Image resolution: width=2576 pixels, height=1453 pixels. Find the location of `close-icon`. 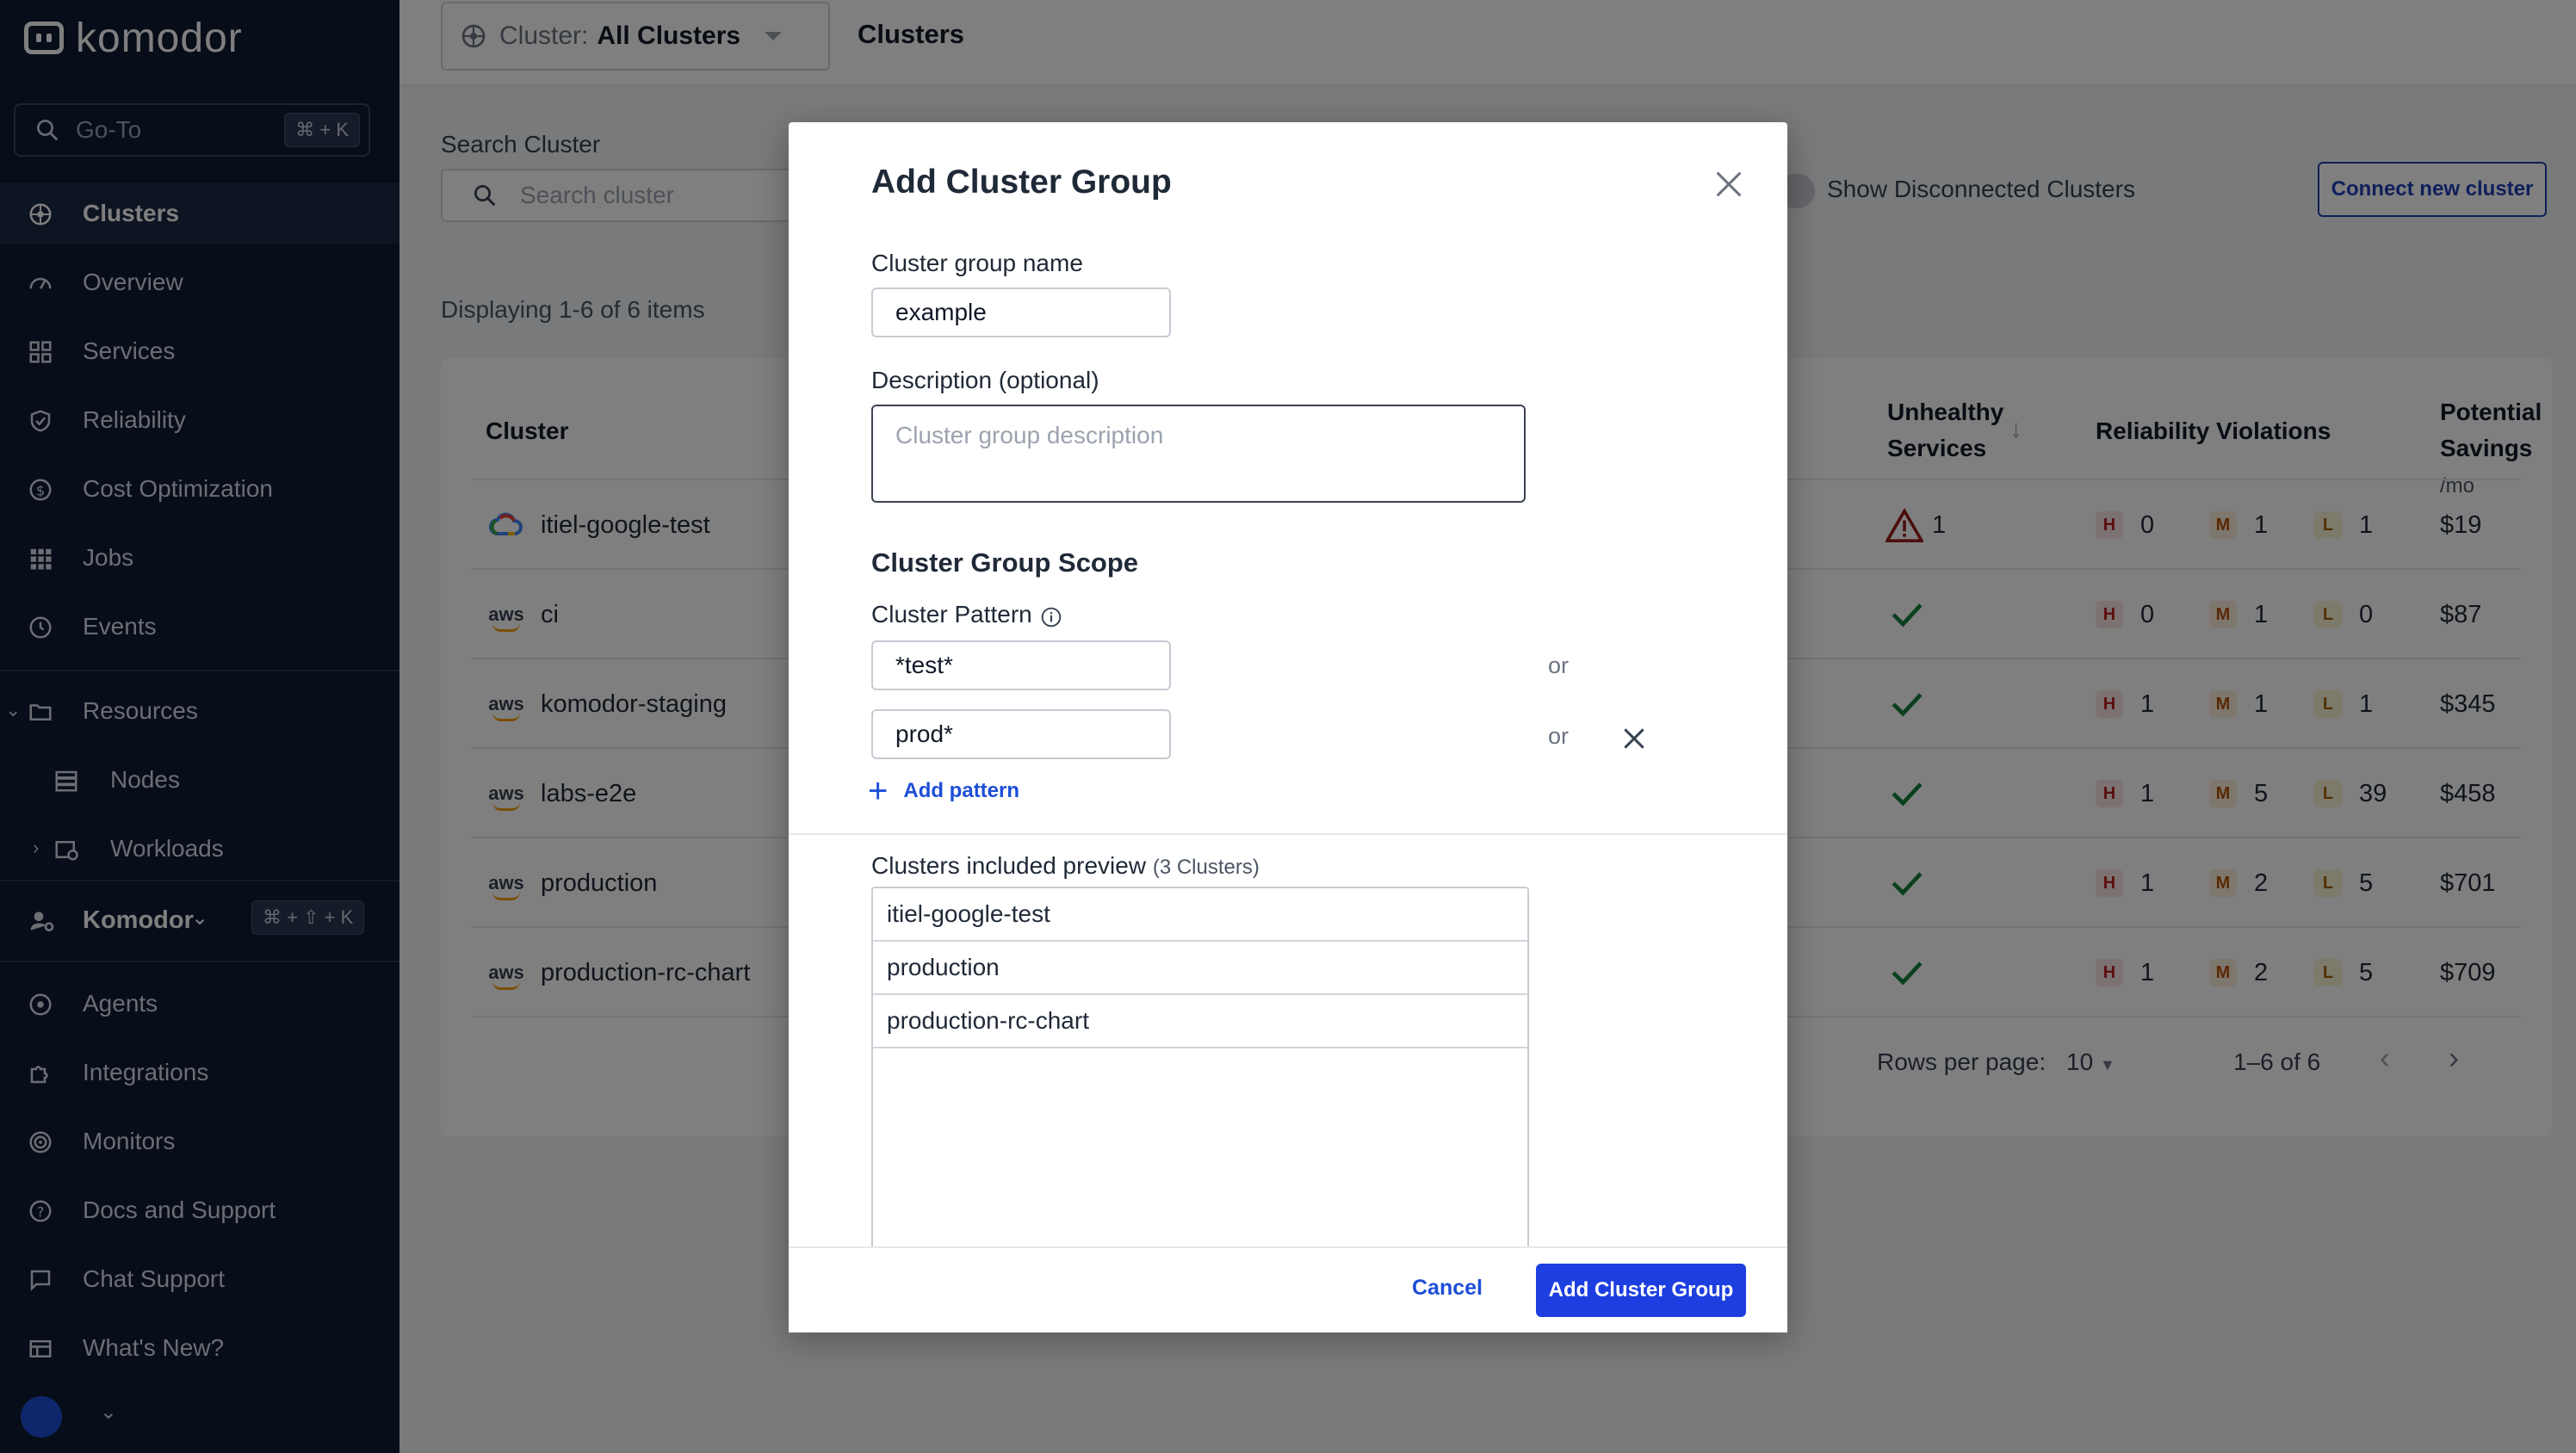

close-icon is located at coordinates (1729, 184).